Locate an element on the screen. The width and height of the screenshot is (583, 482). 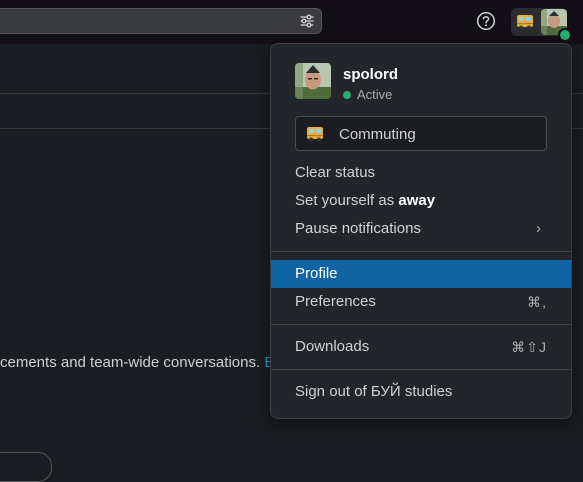
presence-status: Active is located at coordinates (367, 94).